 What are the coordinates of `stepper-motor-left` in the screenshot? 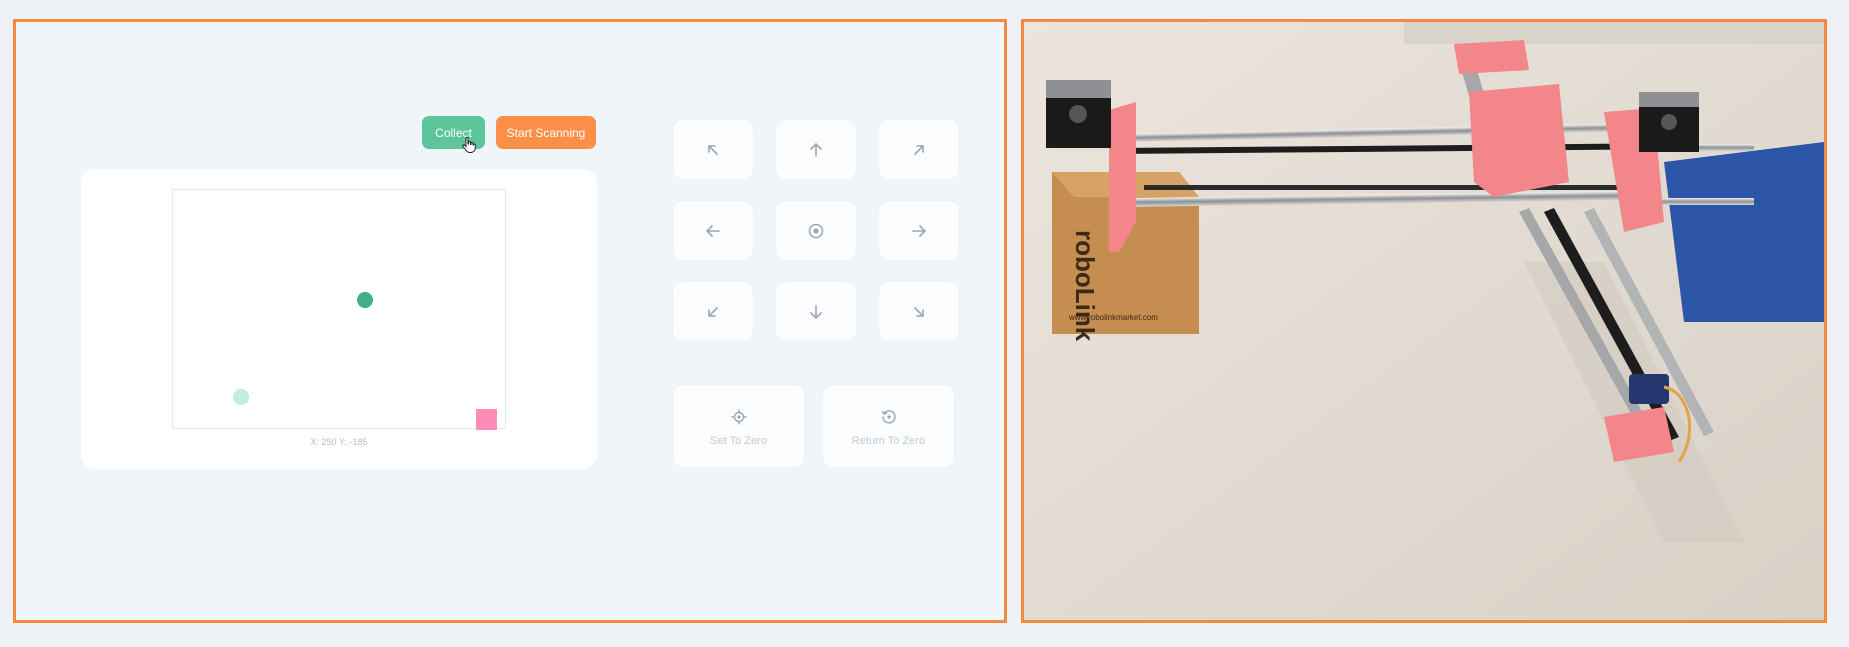 It's located at (1078, 114).